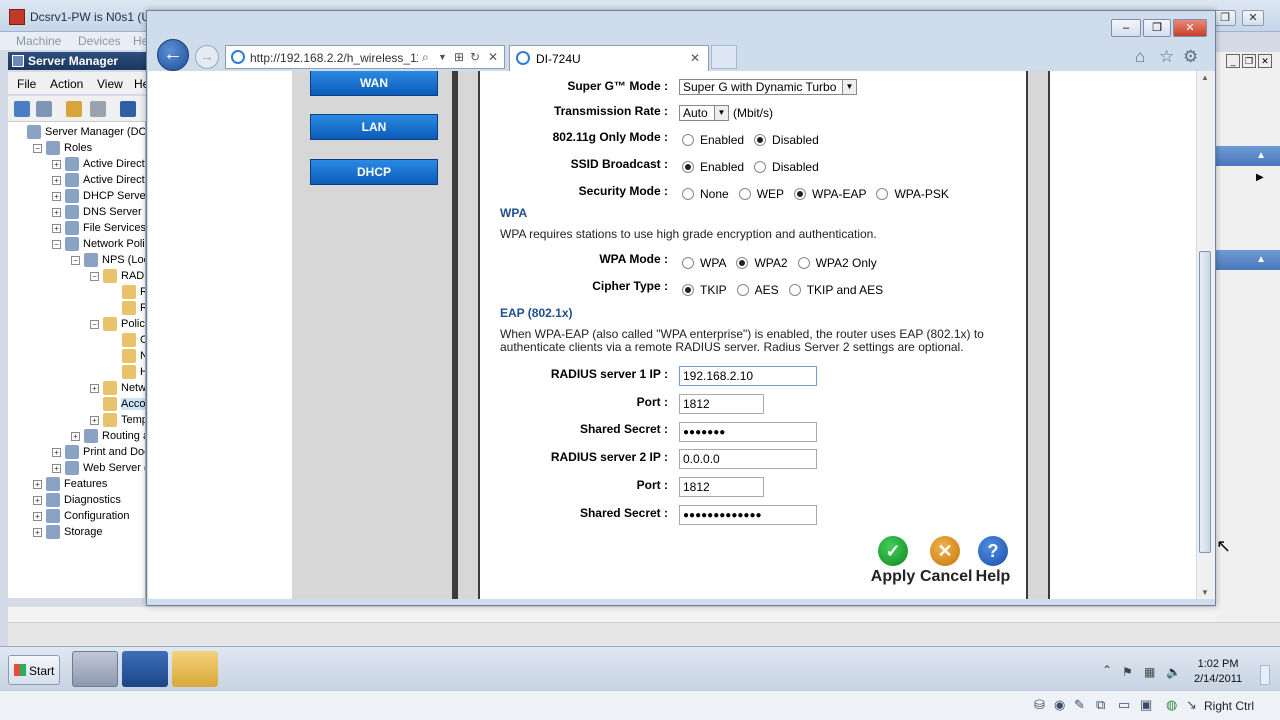 Image resolution: width=1280 pixels, height=720 pixels. I want to click on port2-input: 1812, so click(721, 487).